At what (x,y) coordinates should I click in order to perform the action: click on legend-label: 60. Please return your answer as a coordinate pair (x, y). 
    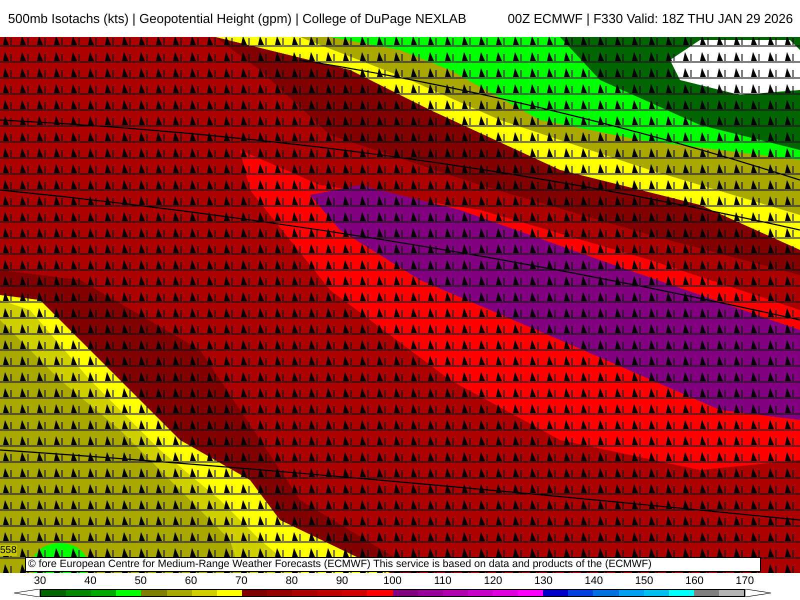
    Looking at the image, I should click on (191, 580).